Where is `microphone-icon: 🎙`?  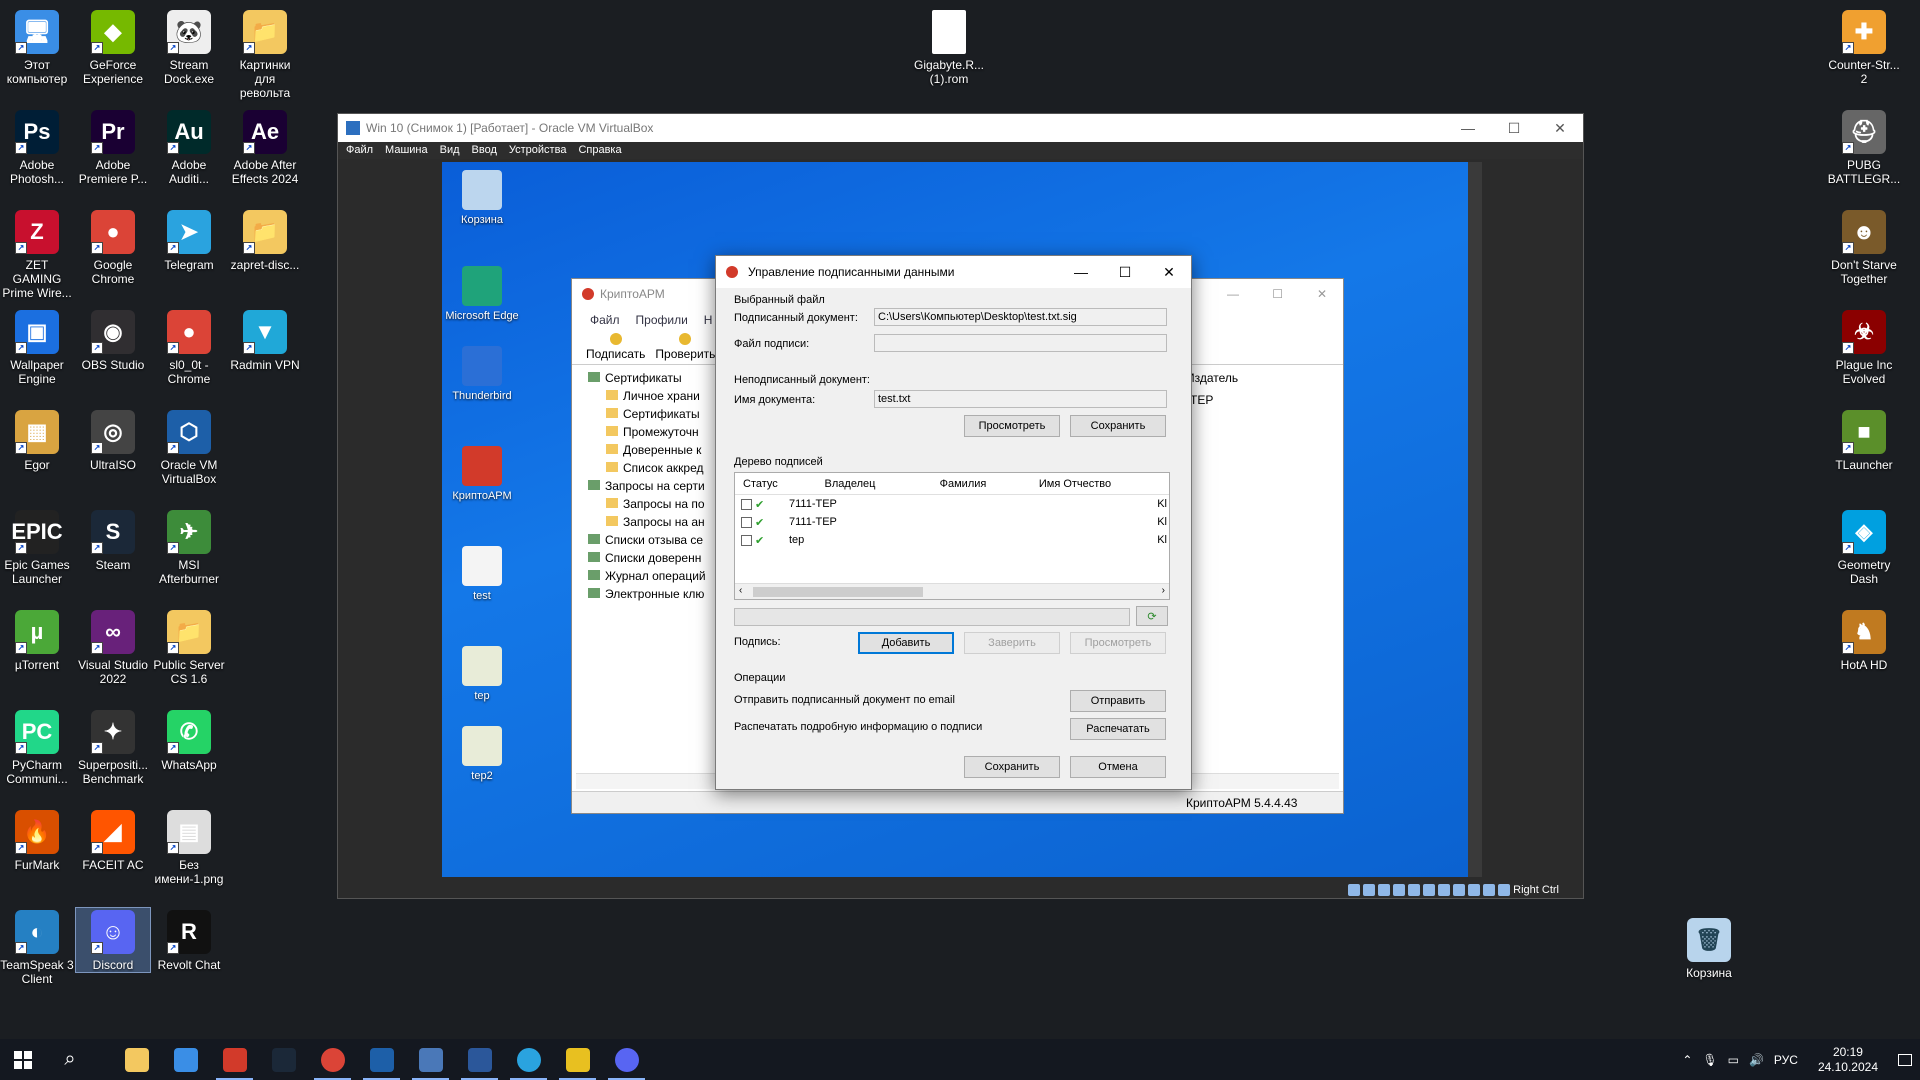
microphone-icon: 🎙 is located at coordinates (1709, 1060).